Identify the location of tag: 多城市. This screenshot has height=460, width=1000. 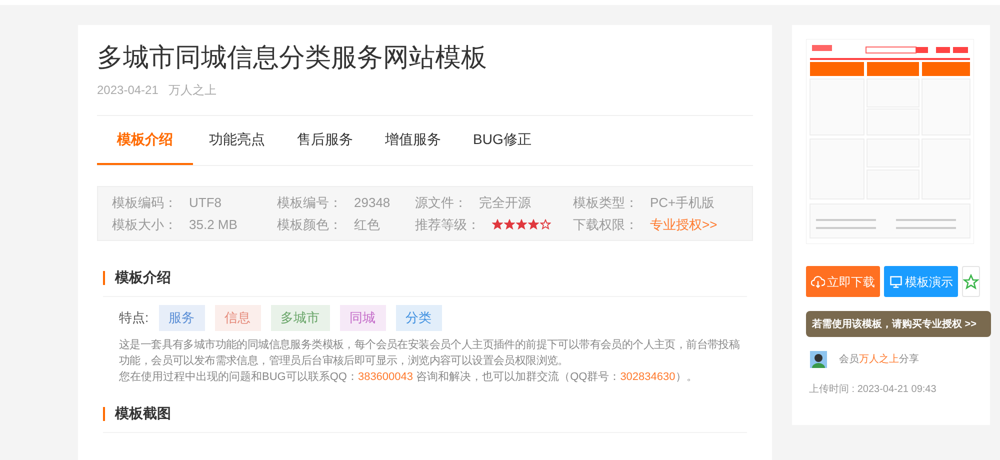
(300, 318).